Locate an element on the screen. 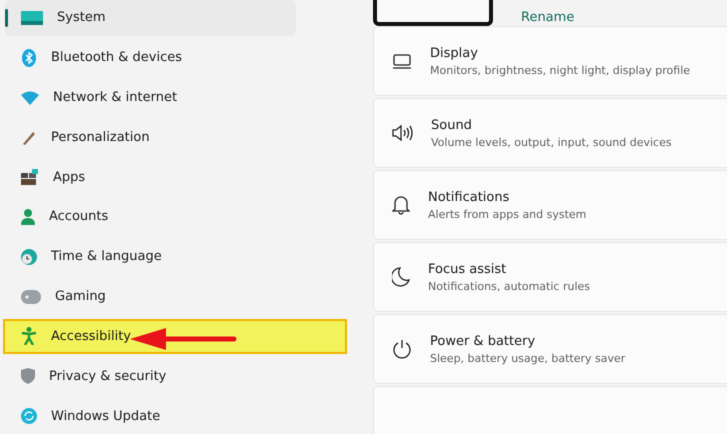 This screenshot has height=434, width=727. card-subtitle: Monitors, brightness, night light, display profile is located at coordinates (560, 70).